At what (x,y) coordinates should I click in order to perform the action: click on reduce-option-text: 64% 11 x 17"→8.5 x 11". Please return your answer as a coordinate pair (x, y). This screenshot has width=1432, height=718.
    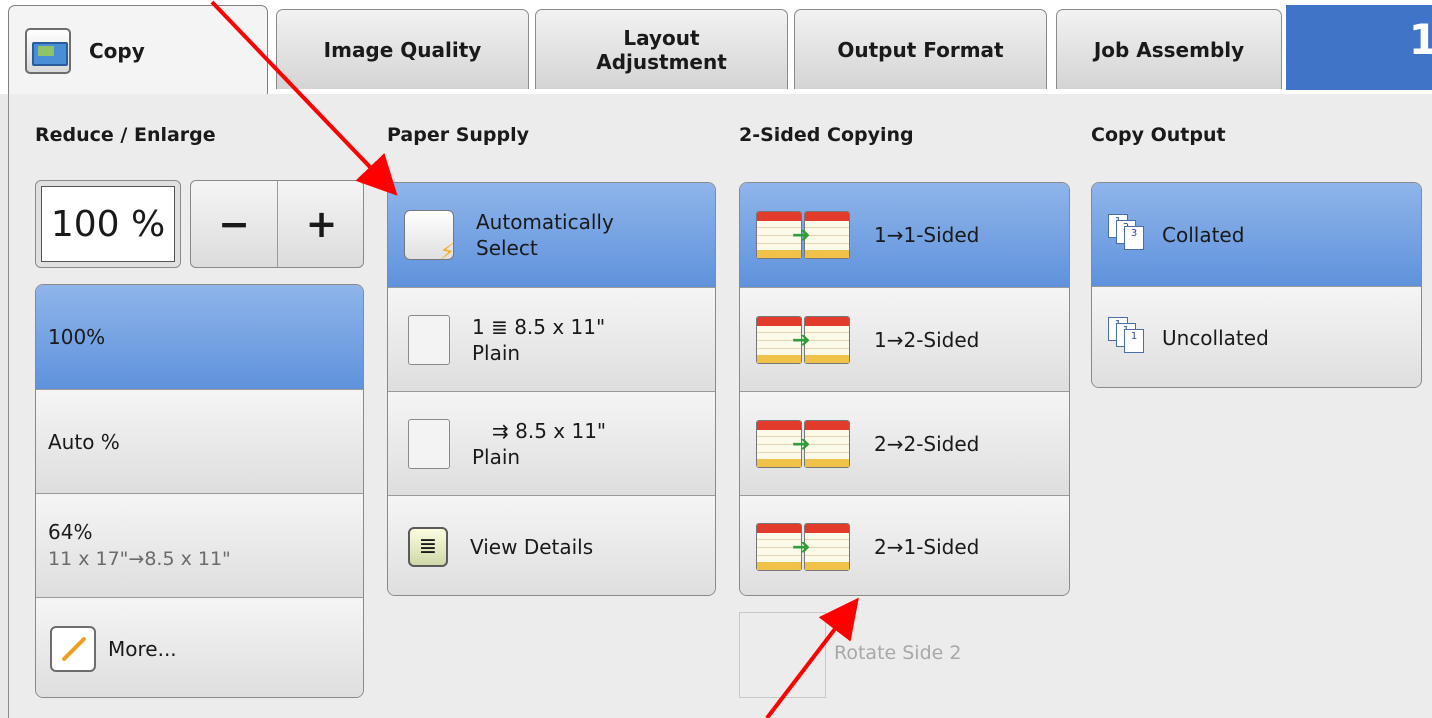
    Looking at the image, I should click on (133, 545).